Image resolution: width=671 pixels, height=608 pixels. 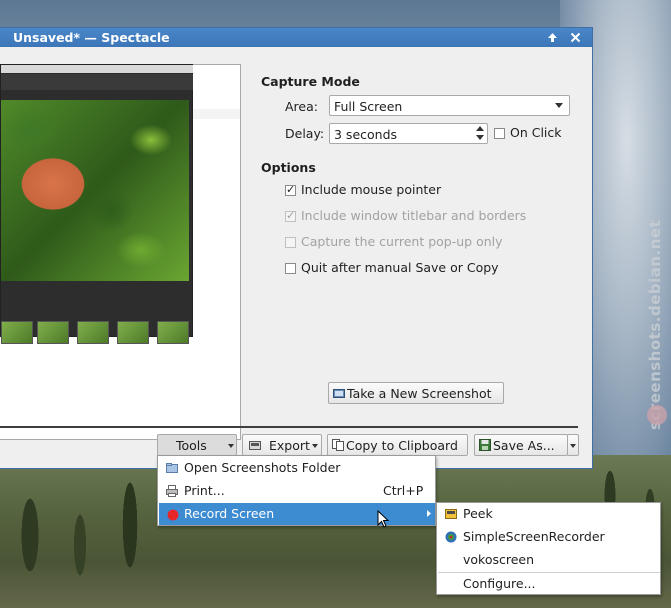 What do you see at coordinates (400, 267) in the screenshot?
I see `quit-after-save-label: Quit after manual Save or Copy` at bounding box center [400, 267].